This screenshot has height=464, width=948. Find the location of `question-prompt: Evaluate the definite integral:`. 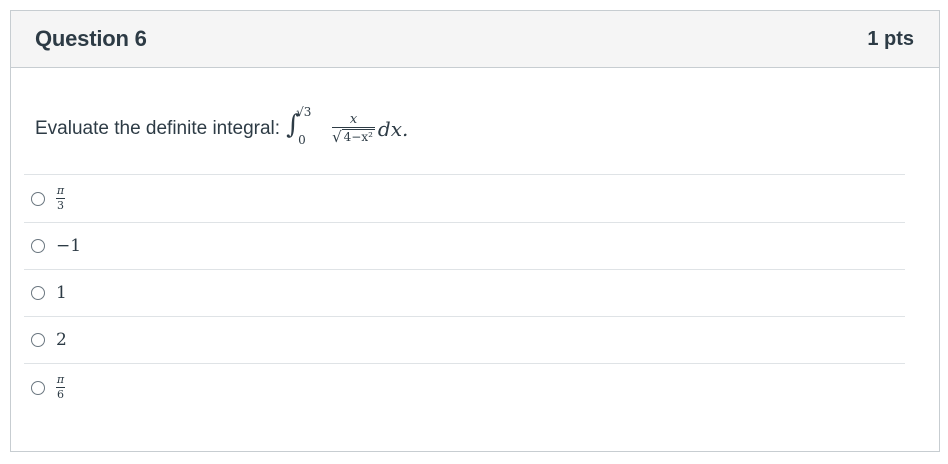

question-prompt: Evaluate the definite integral: is located at coordinates (158, 128).